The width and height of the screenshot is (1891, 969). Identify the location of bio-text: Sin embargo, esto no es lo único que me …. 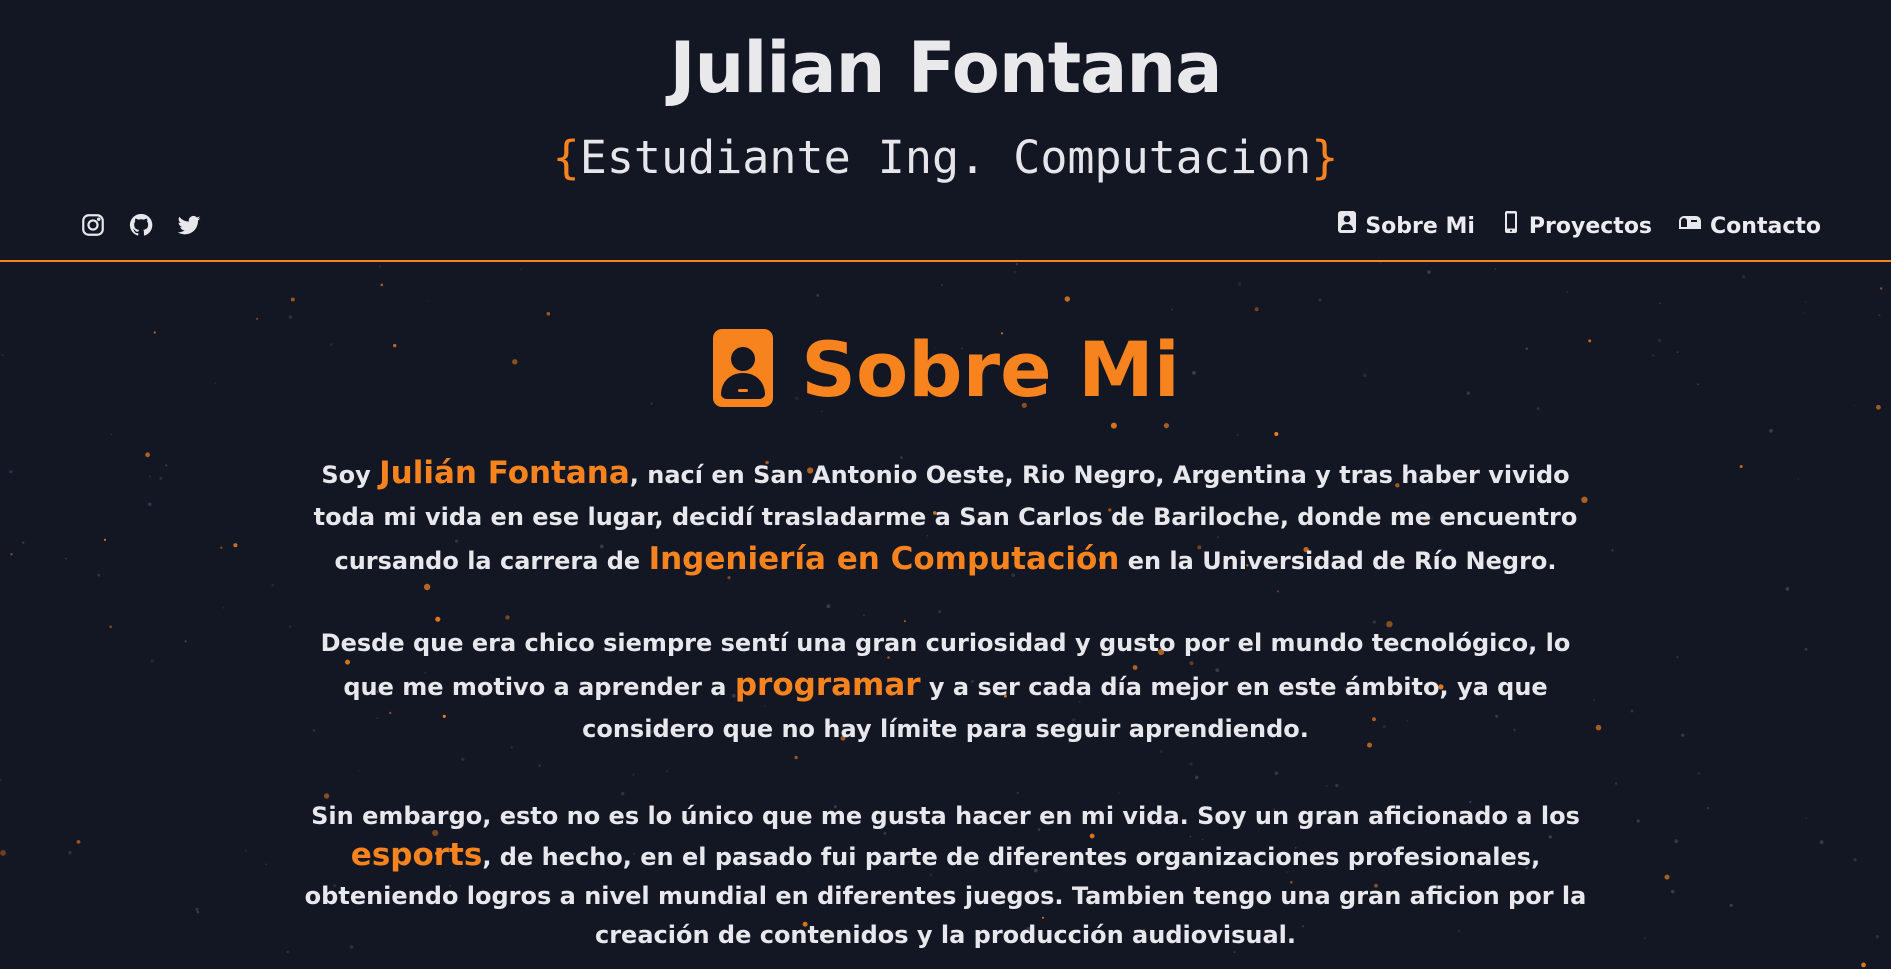
(945, 816).